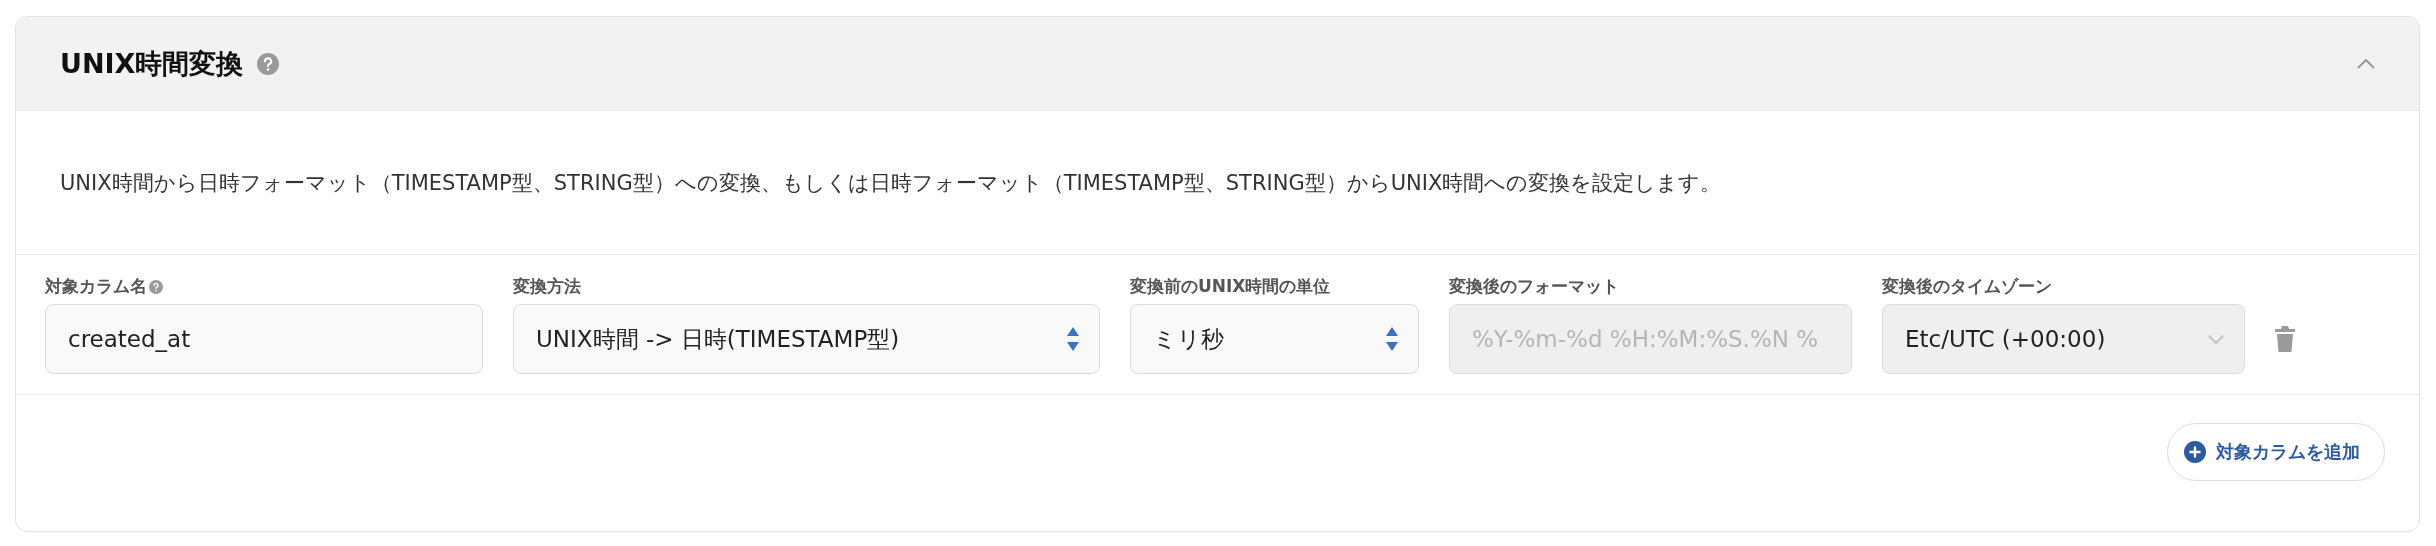 The image size is (2436, 546). What do you see at coordinates (547, 286) in the screenshot?
I see `field-label: 変換方法` at bounding box center [547, 286].